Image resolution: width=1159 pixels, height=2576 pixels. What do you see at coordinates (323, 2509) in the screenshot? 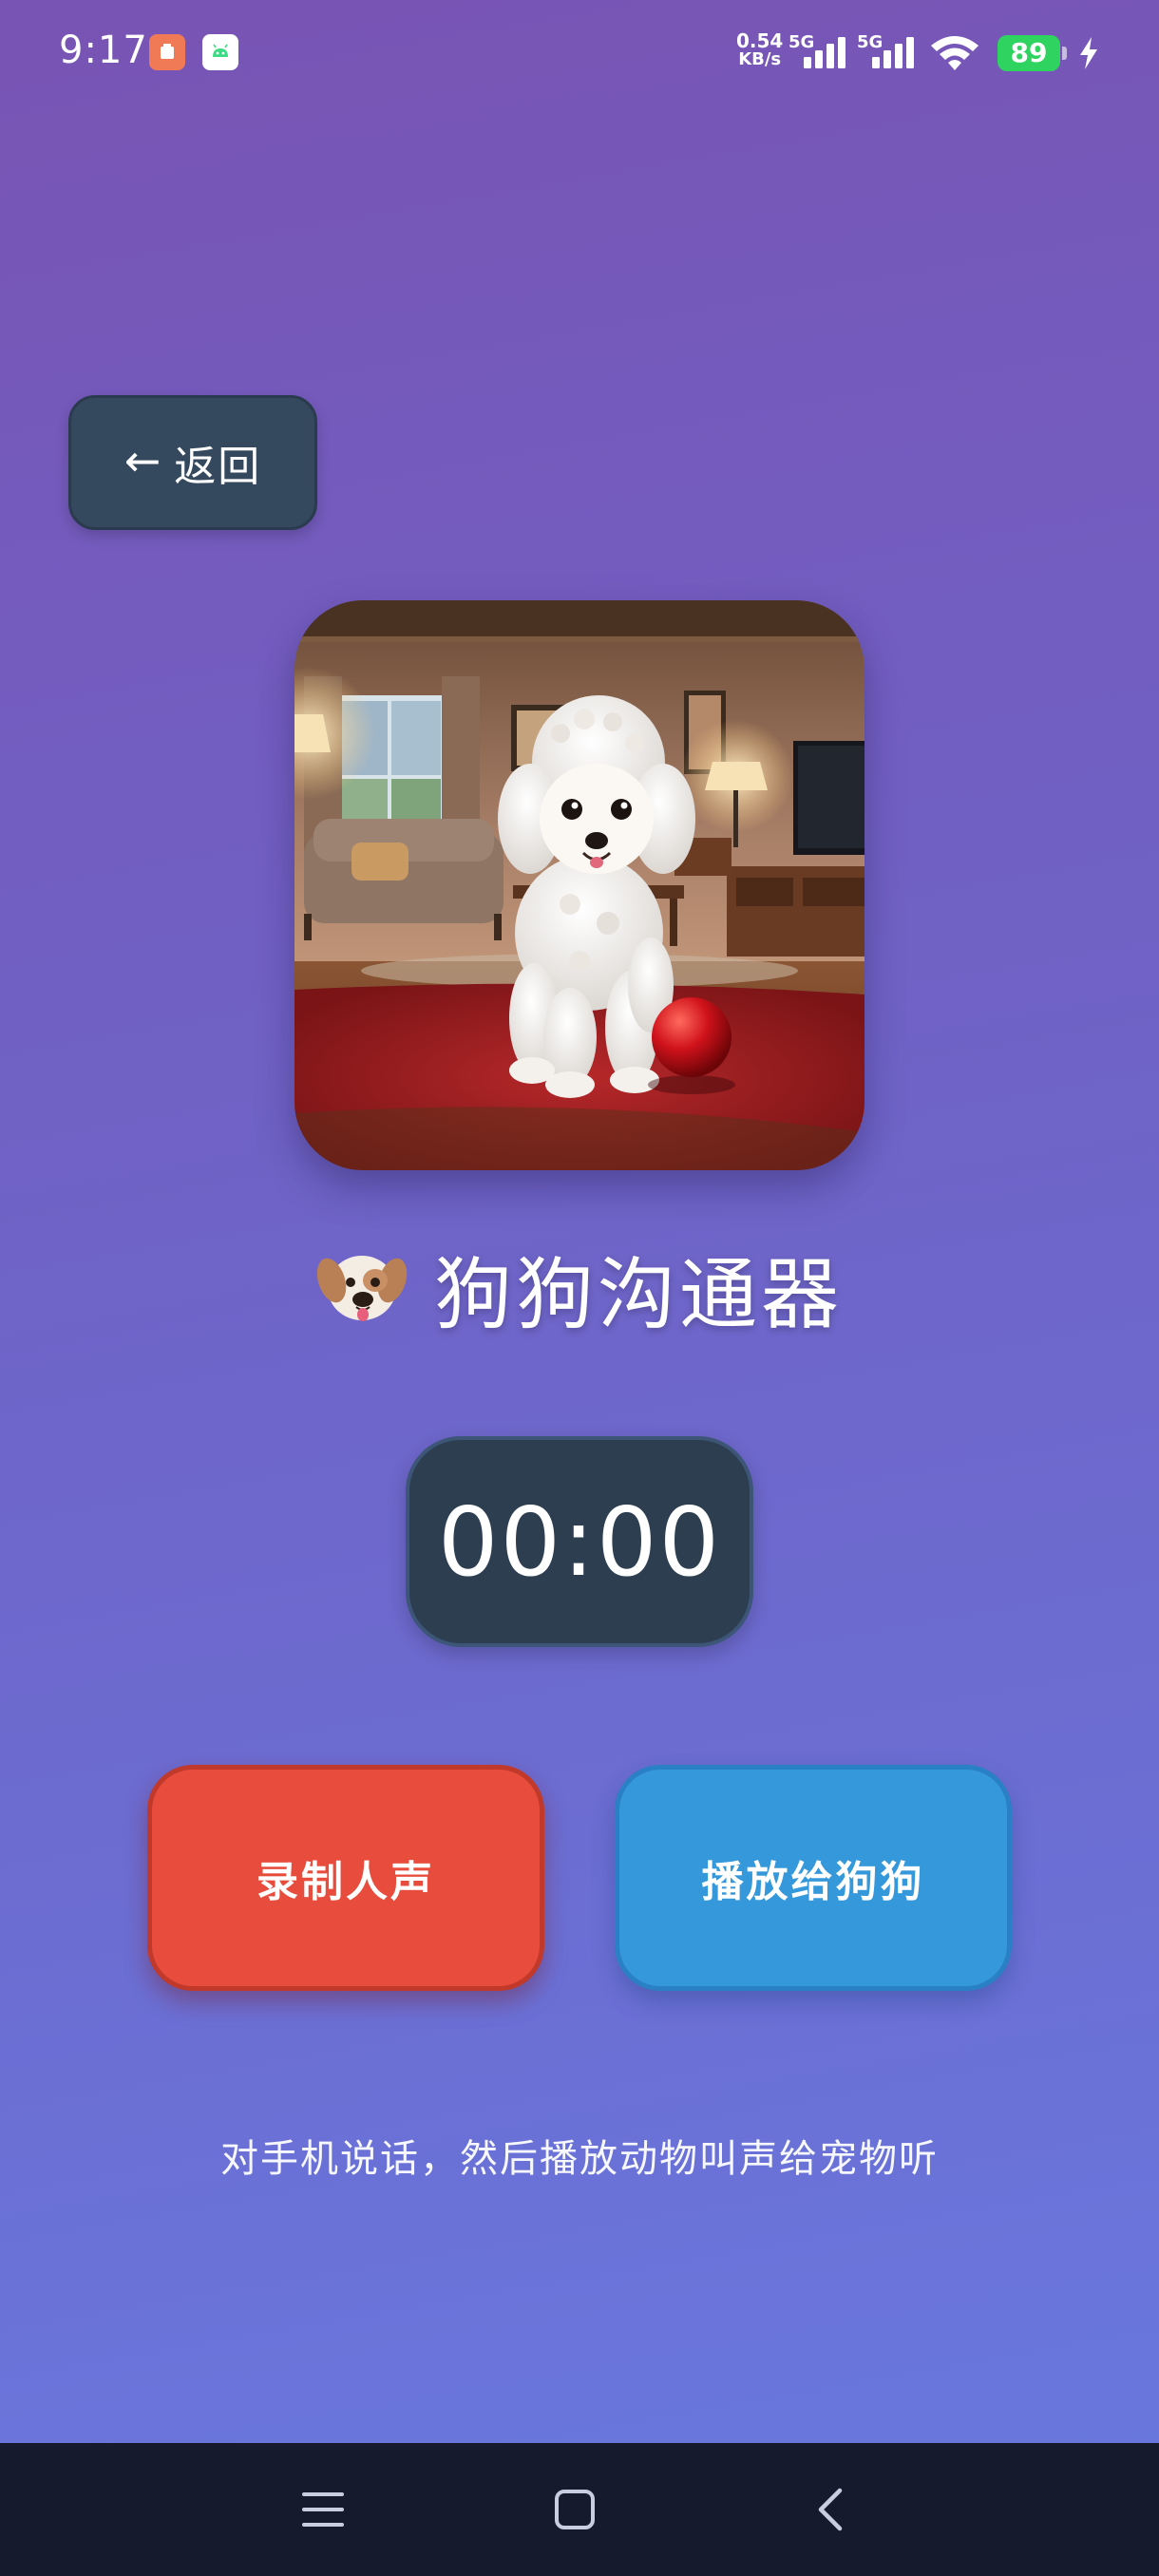
I see `menu-icon` at bounding box center [323, 2509].